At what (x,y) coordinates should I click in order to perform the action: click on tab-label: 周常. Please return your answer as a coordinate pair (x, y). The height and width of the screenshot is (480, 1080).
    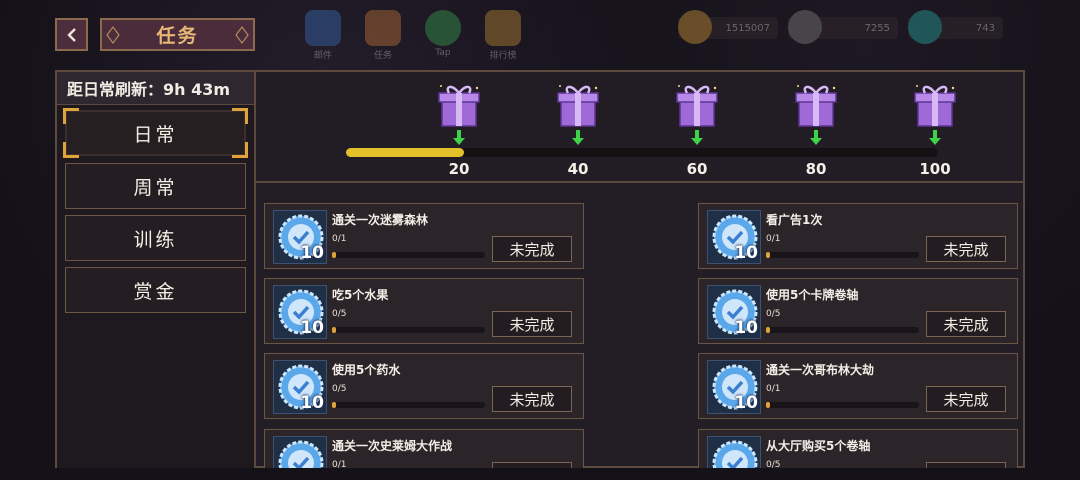
    Looking at the image, I should click on (155, 187).